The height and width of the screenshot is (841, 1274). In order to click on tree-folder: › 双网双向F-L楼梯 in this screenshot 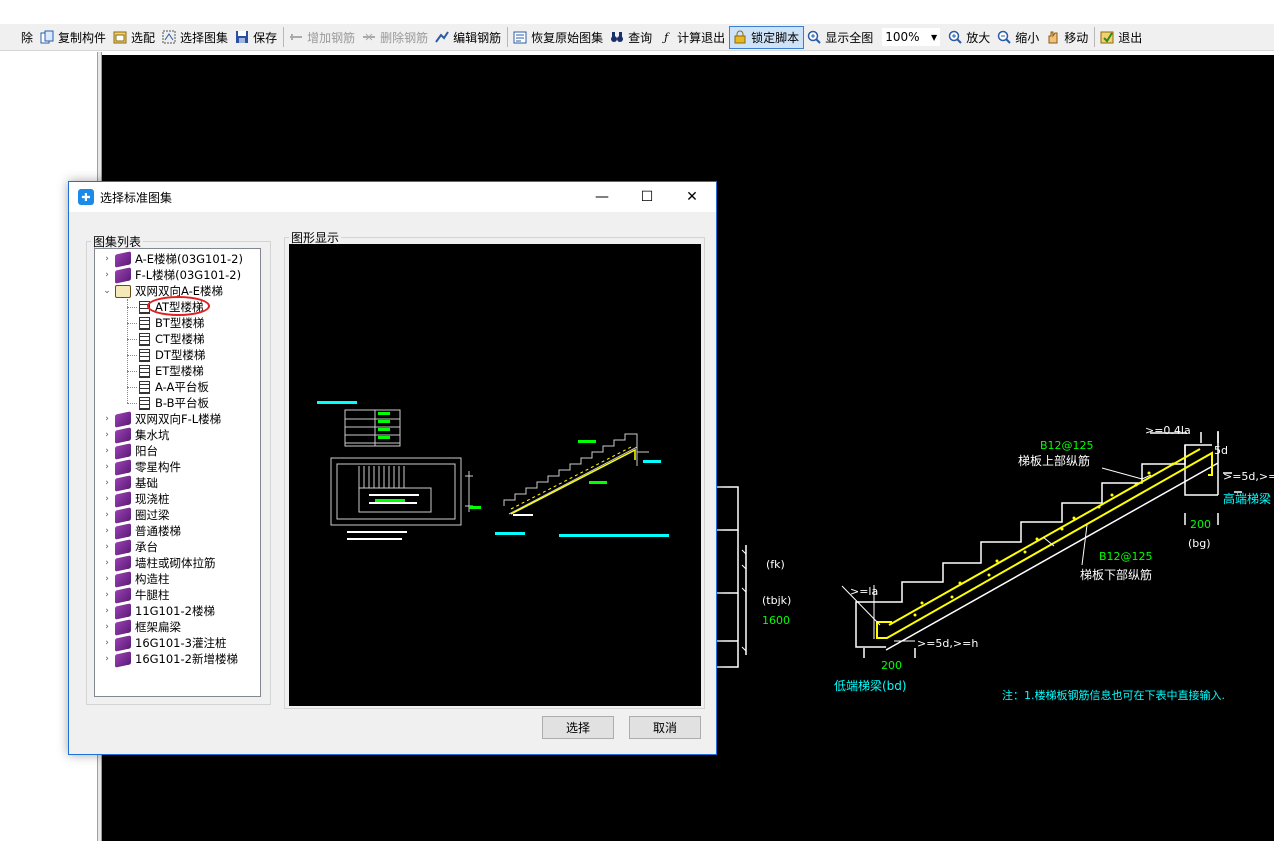, I will do `click(161, 419)`.